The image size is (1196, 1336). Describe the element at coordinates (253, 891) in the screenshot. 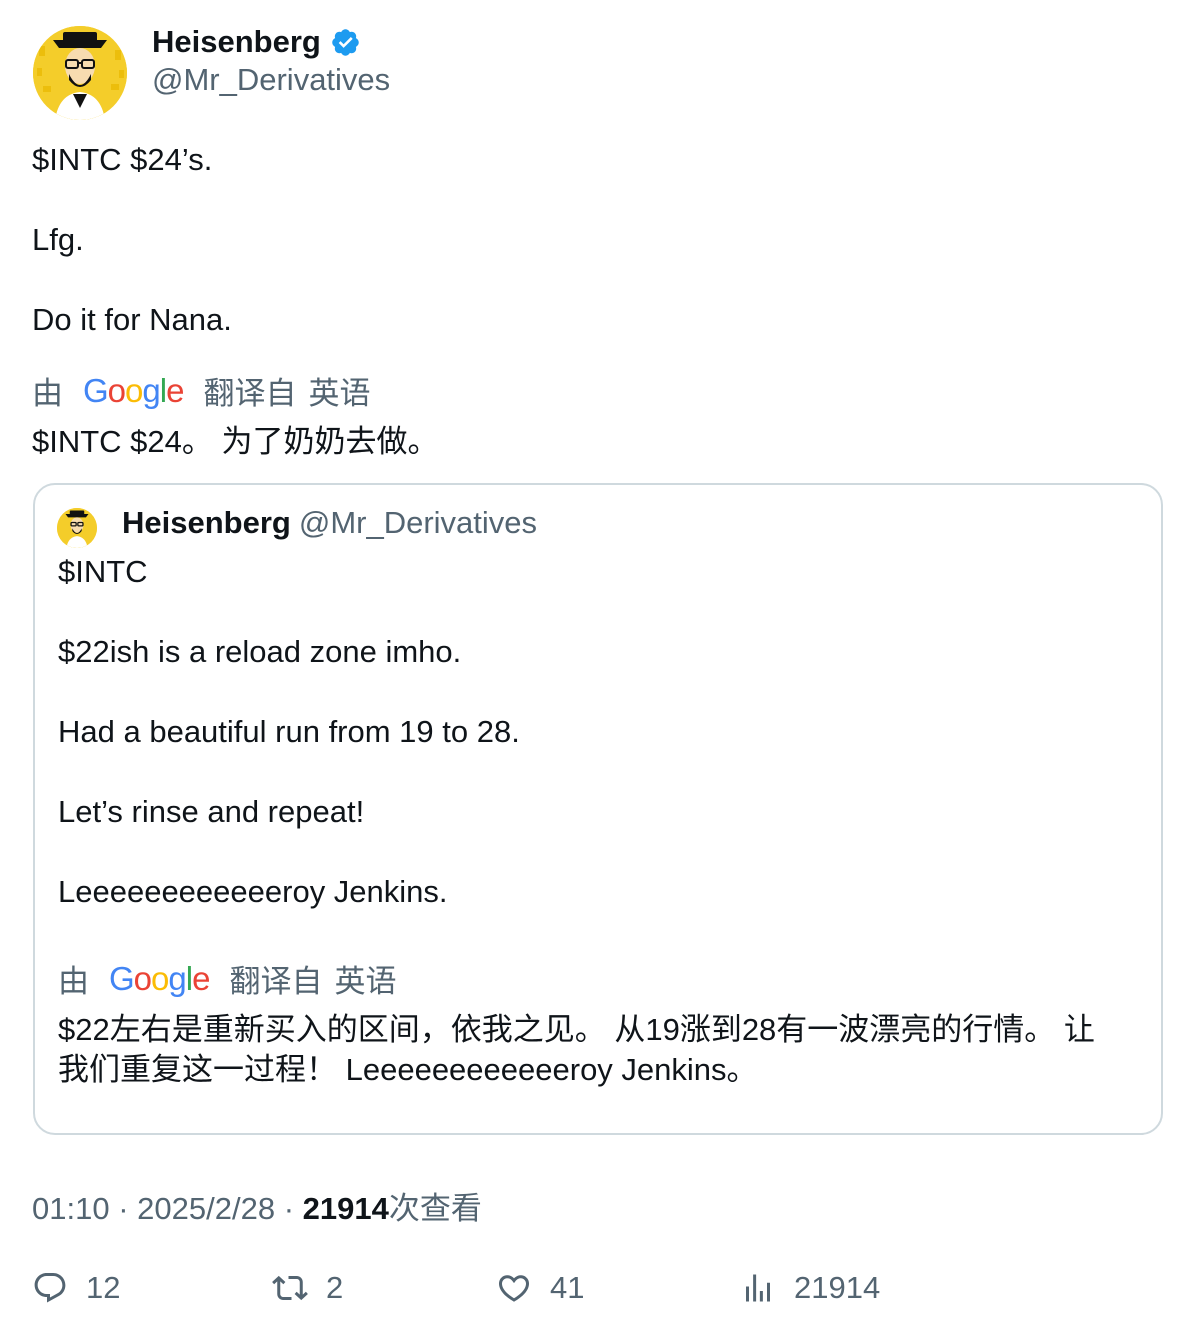

I see `quoted-text-line: Leeeeeeeeeeeeroy Jenkins.` at that location.